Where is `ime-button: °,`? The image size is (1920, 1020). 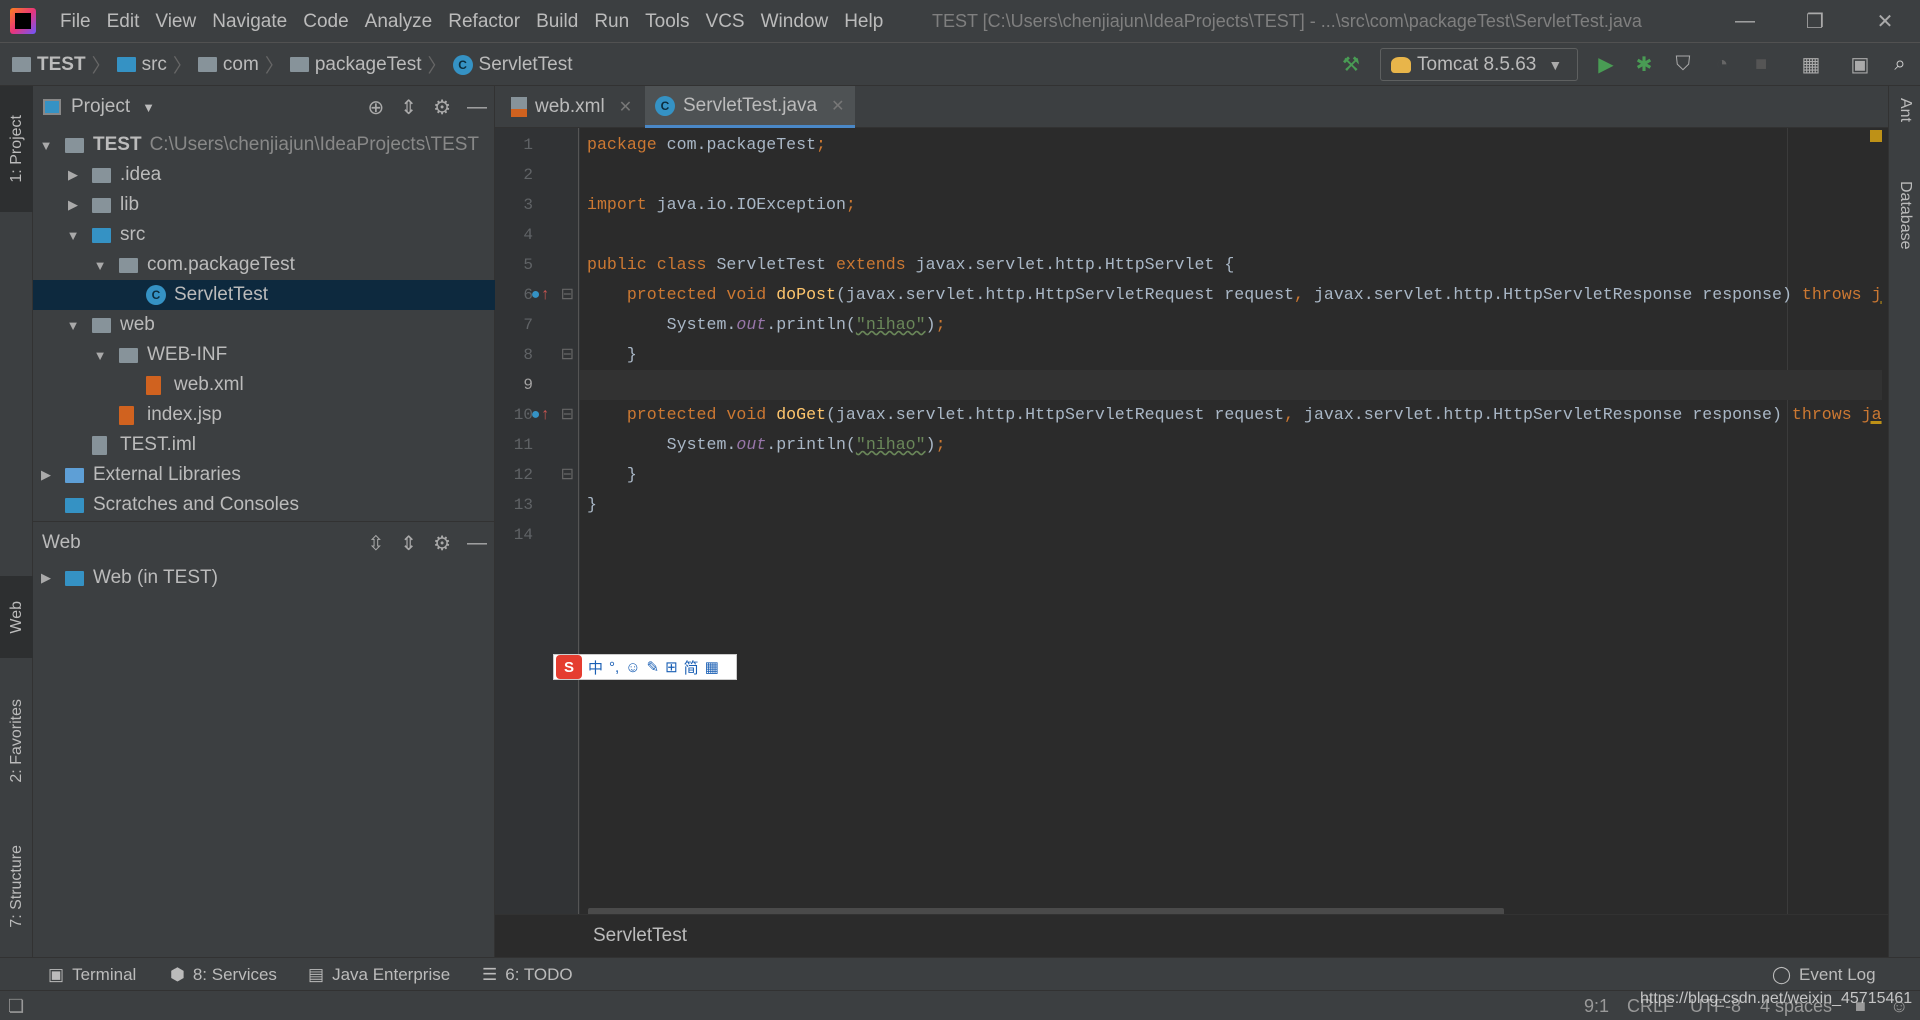
ime-button: °, is located at coordinates (614, 667).